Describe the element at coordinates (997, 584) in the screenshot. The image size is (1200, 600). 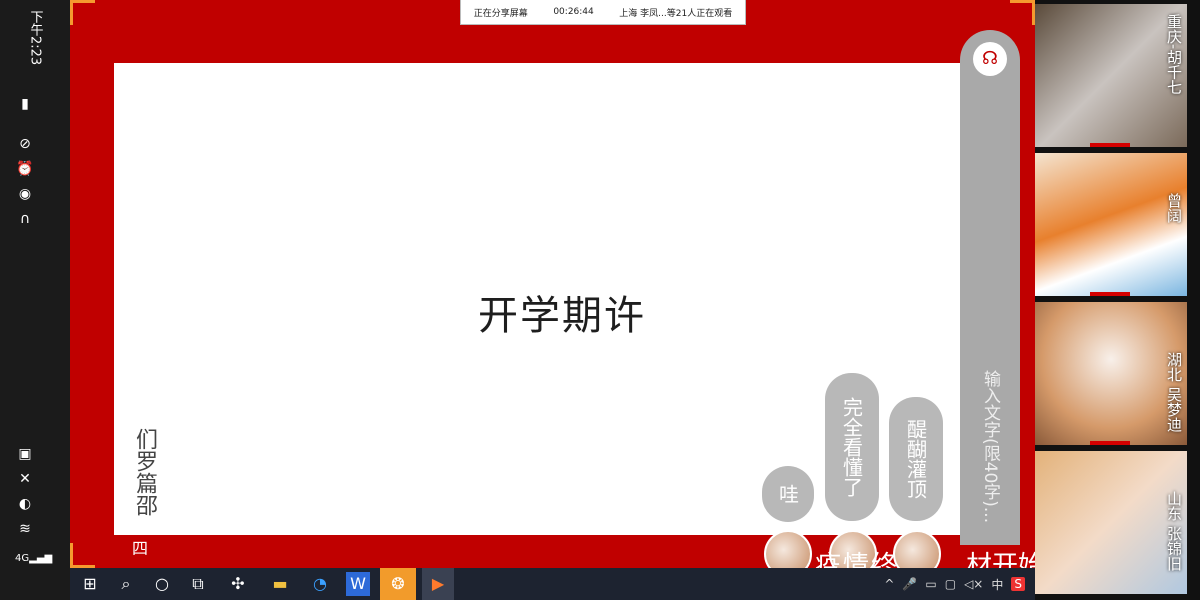
I see `ime-indicator: 中` at that location.